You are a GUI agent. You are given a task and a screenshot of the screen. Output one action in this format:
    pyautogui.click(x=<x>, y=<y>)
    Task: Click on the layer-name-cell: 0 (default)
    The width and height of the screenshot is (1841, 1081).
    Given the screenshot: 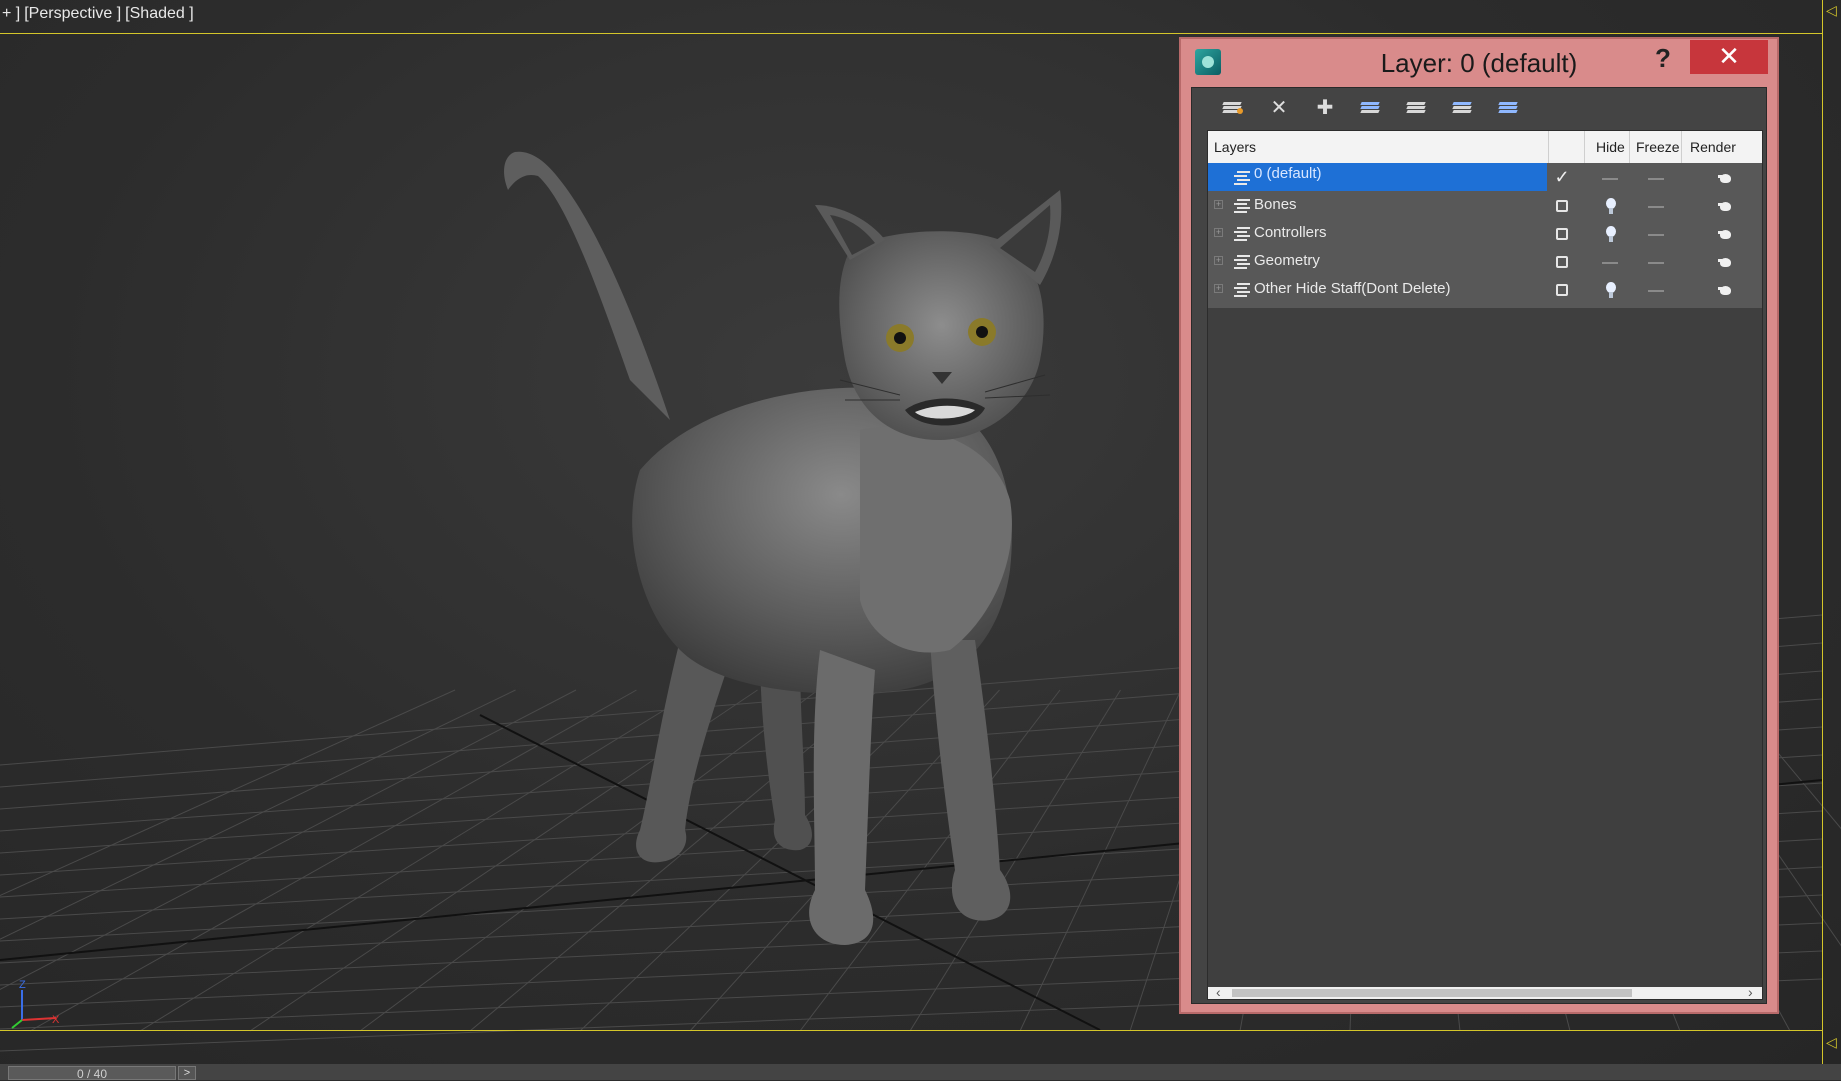 What is the action you would take?
    pyautogui.click(x=1377, y=178)
    